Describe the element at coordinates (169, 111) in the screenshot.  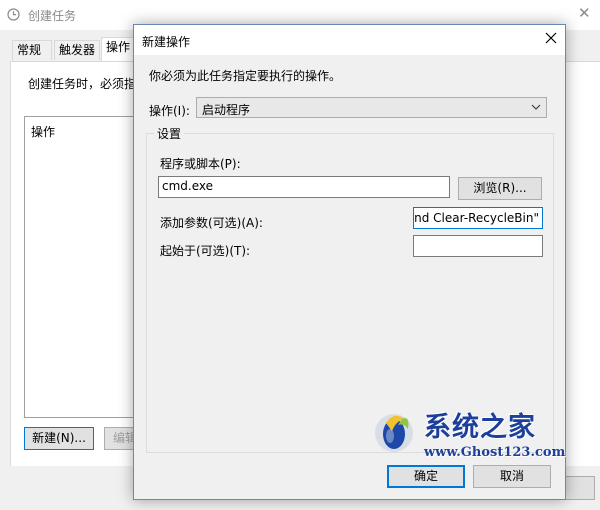
I see `action-label: 操作(I):` at that location.